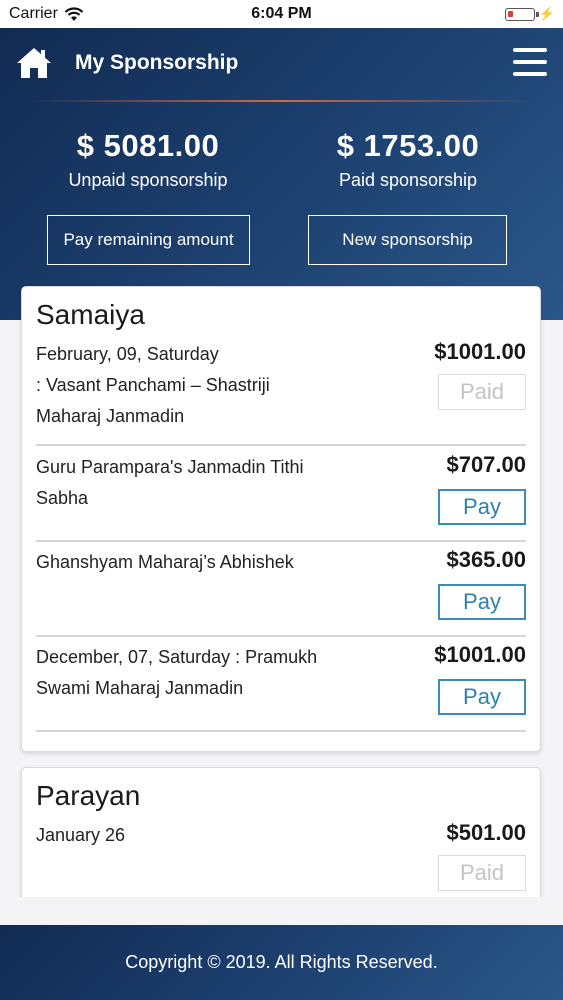 Image resolution: width=563 pixels, height=1000 pixels. Describe the element at coordinates (88, 795) in the screenshot. I see `section-title: Parayan` at that location.